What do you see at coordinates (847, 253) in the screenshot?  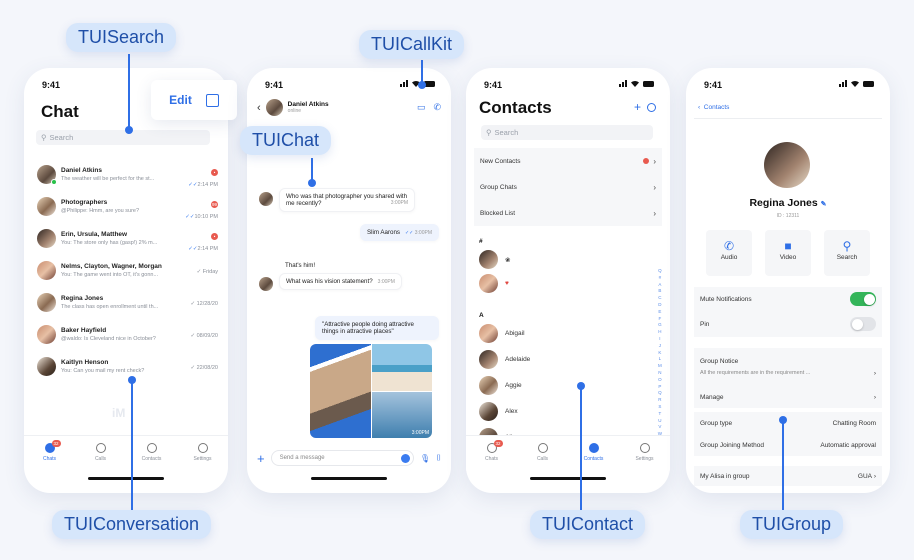 I see `search-button: ⚲ Search` at bounding box center [847, 253].